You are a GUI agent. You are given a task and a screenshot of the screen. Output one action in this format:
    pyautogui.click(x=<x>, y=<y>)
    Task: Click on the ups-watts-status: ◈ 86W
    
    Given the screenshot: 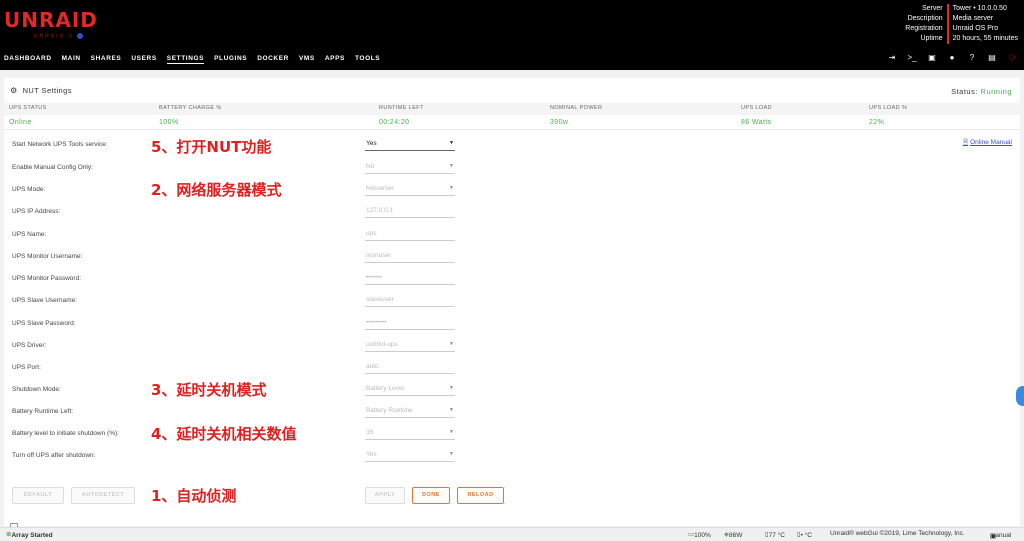 What is the action you would take?
    pyautogui.click(x=733, y=535)
    